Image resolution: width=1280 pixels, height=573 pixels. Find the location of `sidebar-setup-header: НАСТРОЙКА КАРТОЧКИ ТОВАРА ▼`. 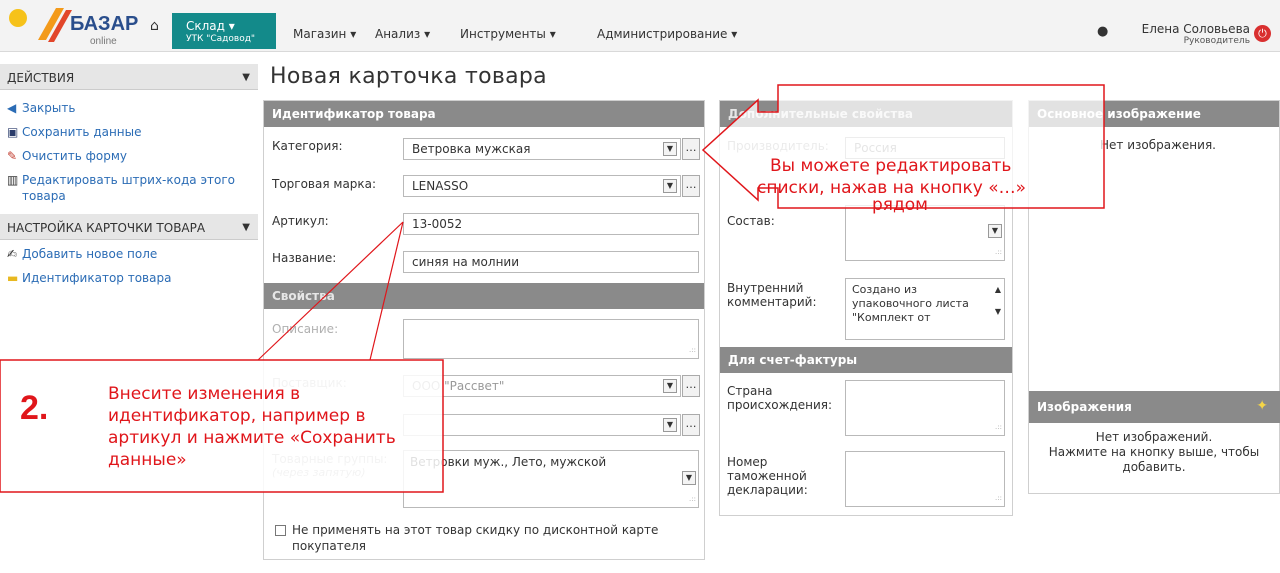

sidebar-setup-header: НАСТРОЙКА КАРТОЧКИ ТОВАРА ▼ is located at coordinates (129, 227).